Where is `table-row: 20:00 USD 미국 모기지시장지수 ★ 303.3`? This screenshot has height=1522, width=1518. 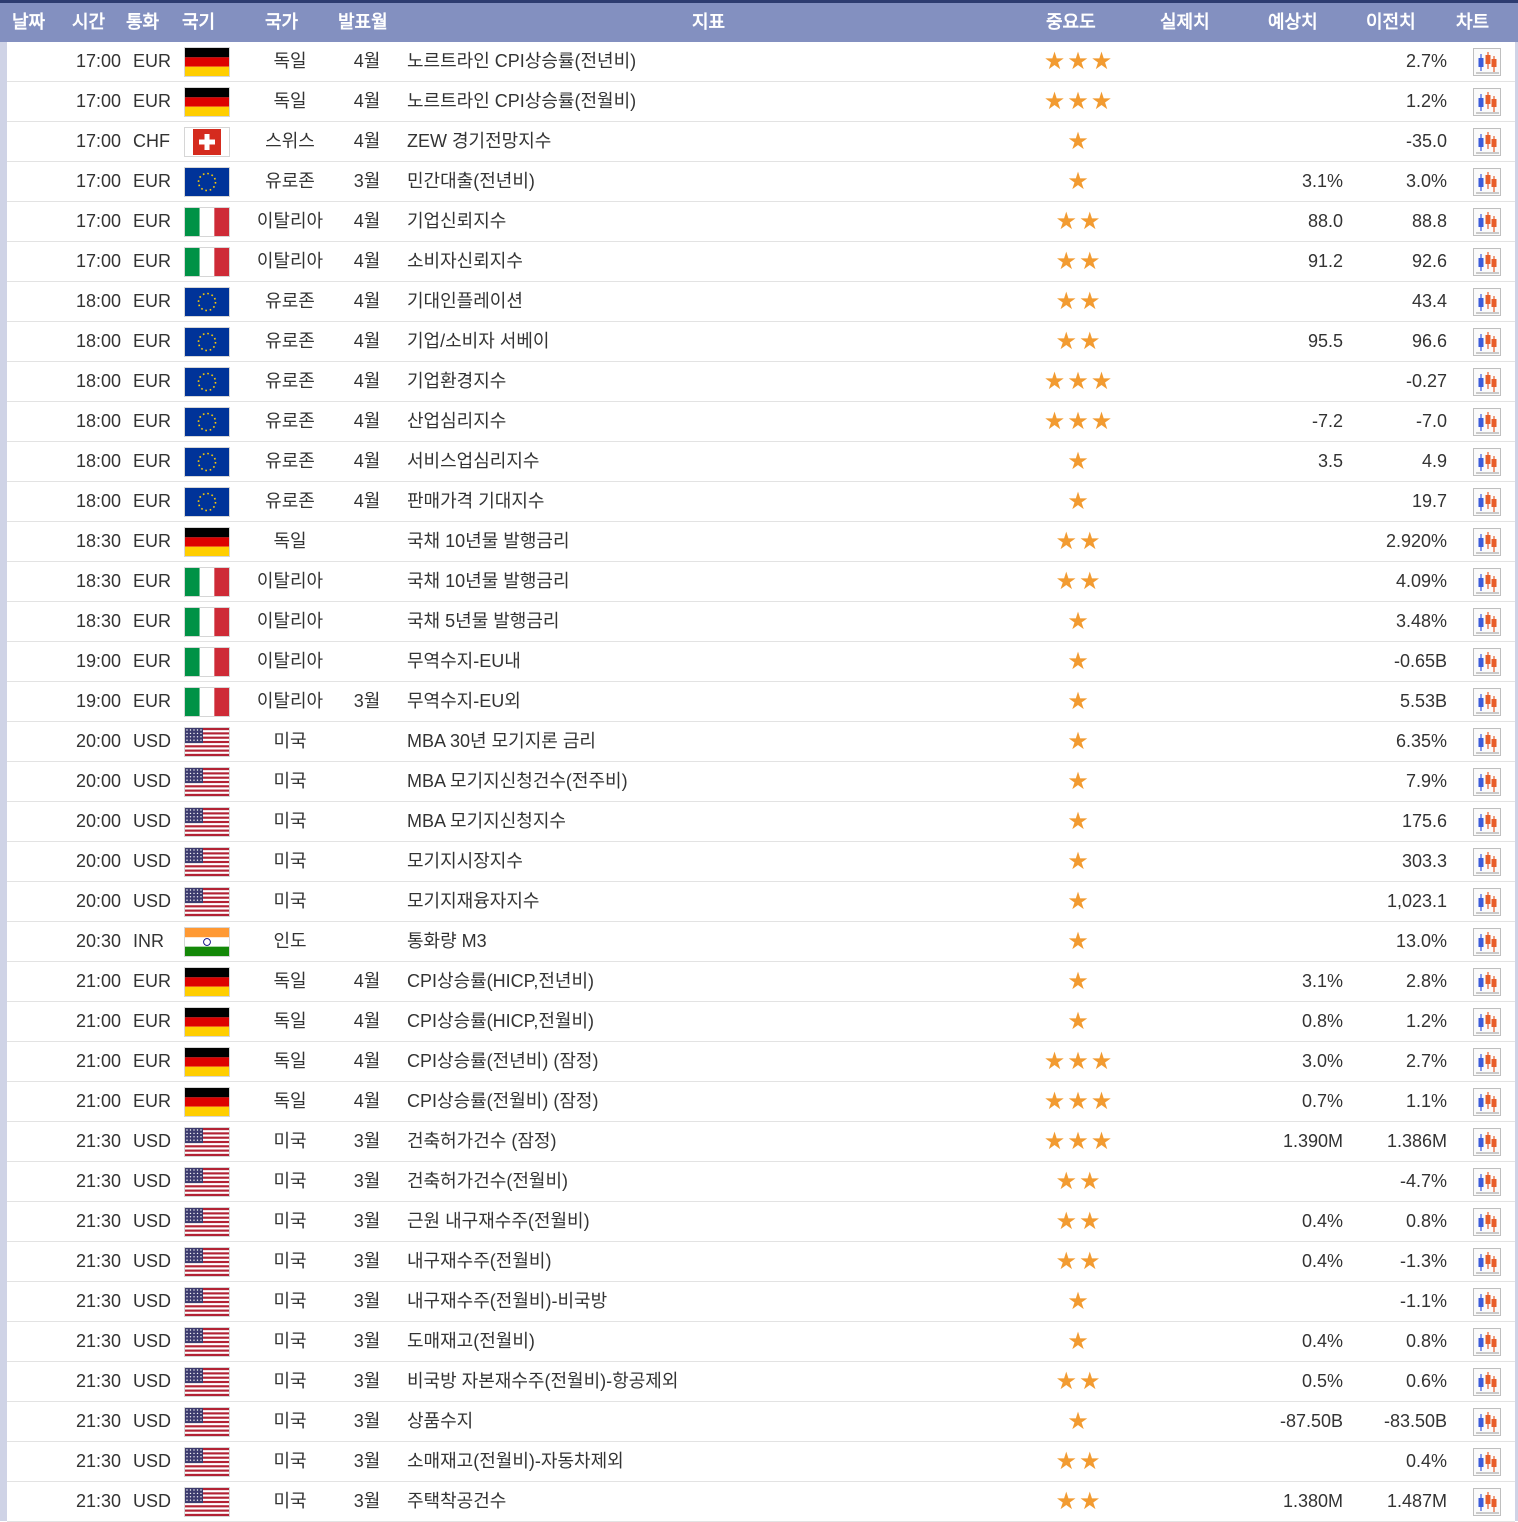 table-row: 20:00 USD 미국 모기지시장지수 ★ 303.3 is located at coordinates (761, 862).